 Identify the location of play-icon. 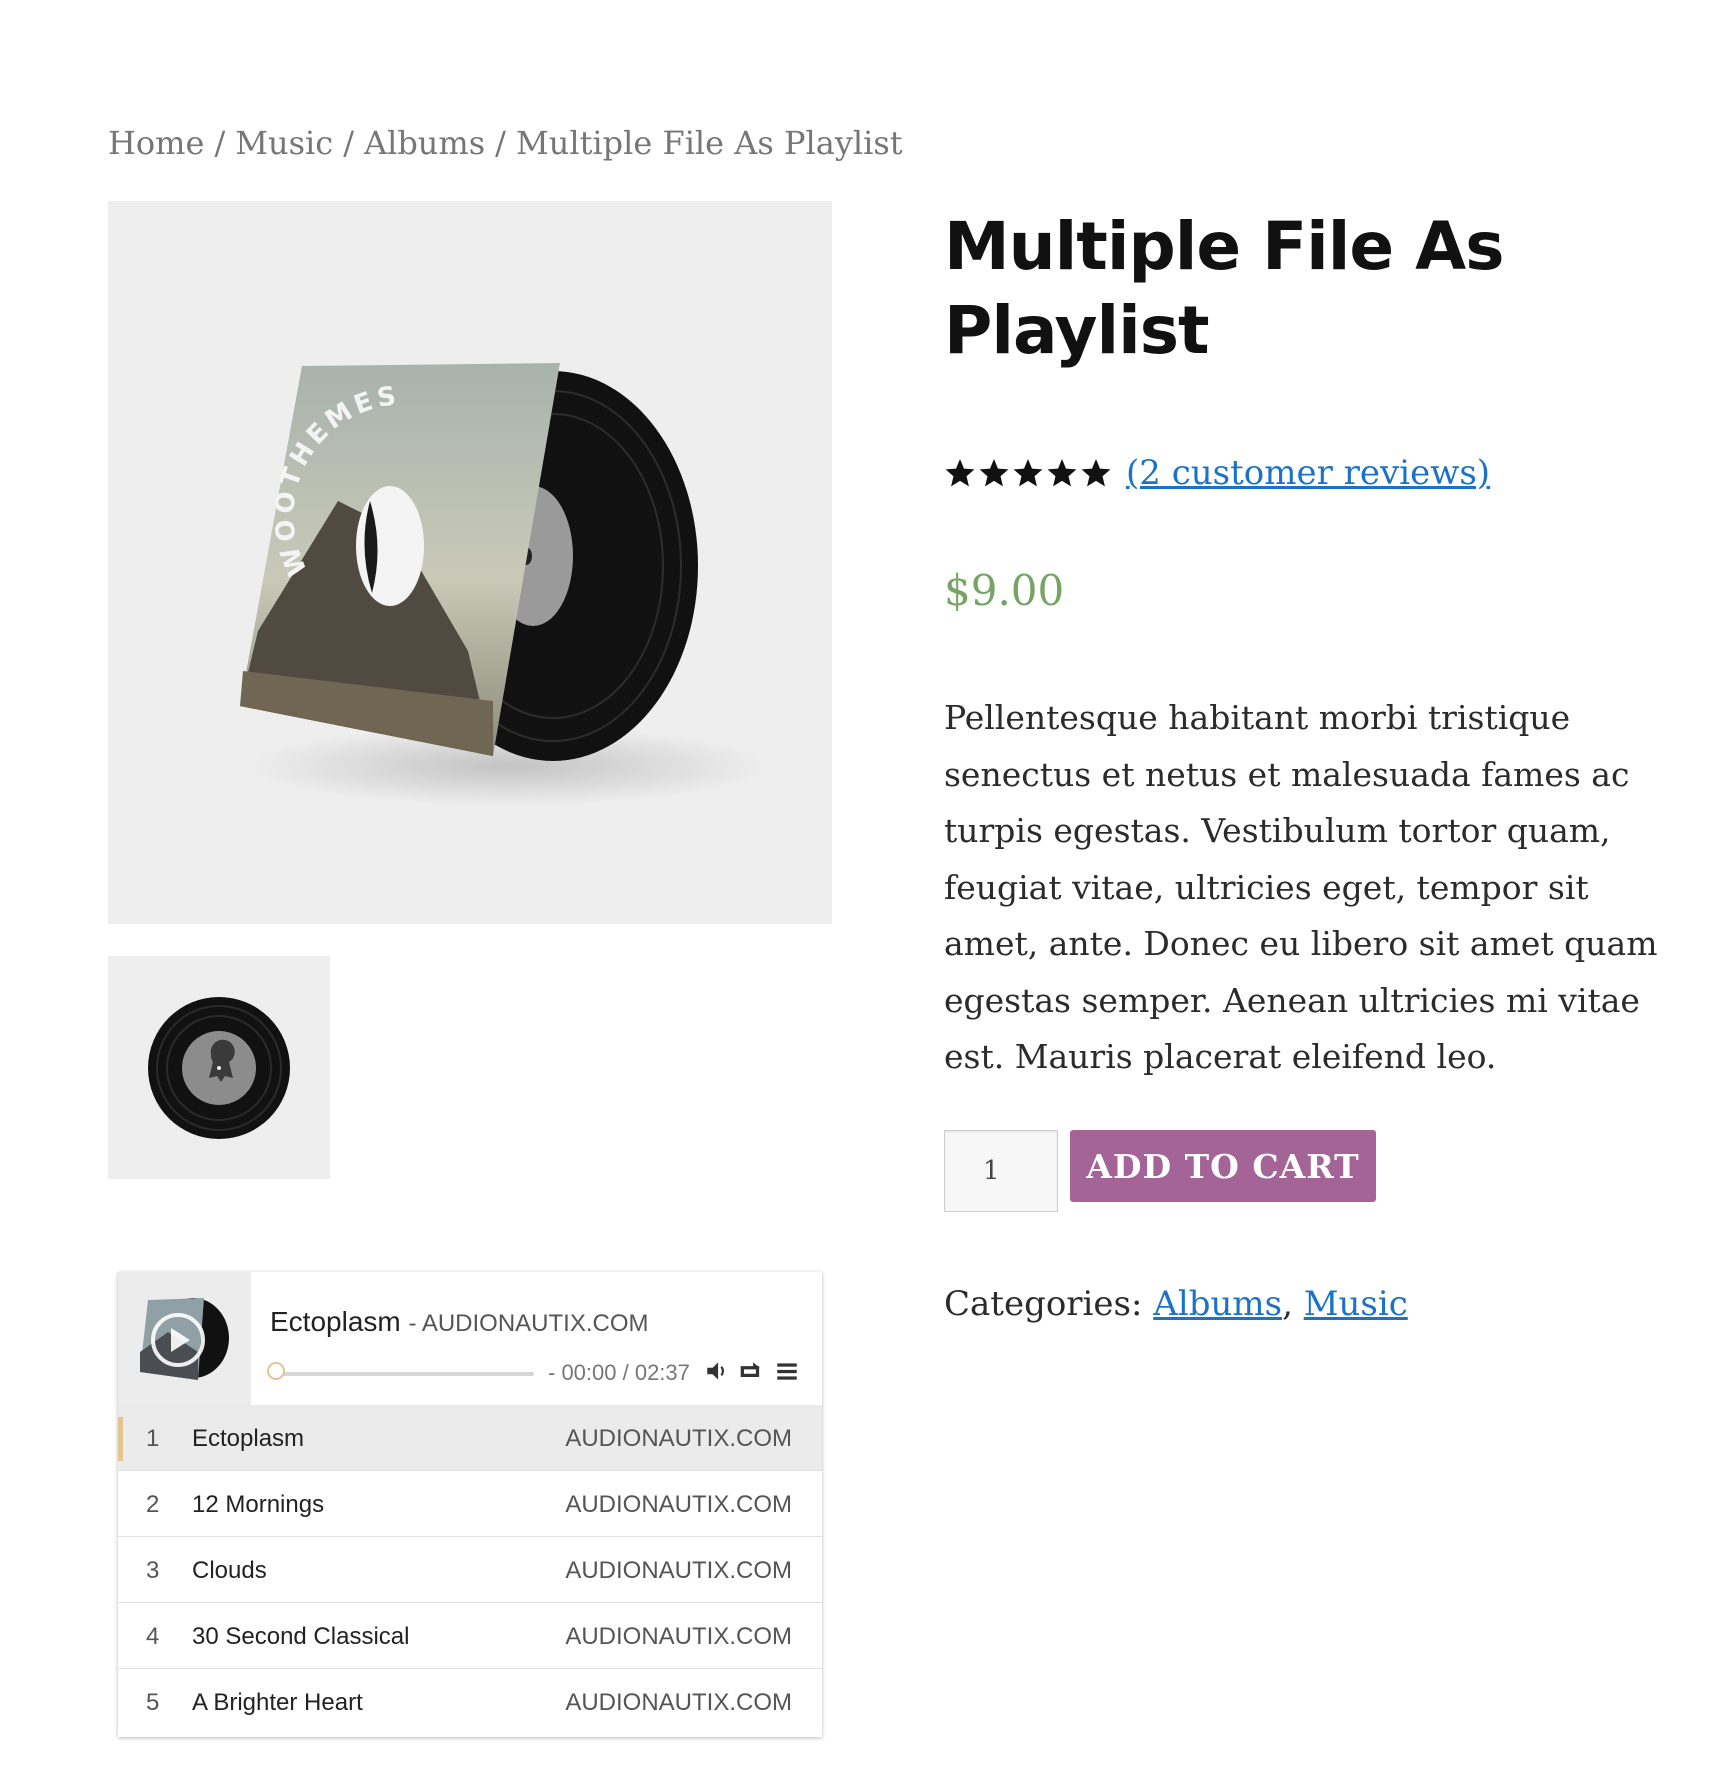
(184, 1338).